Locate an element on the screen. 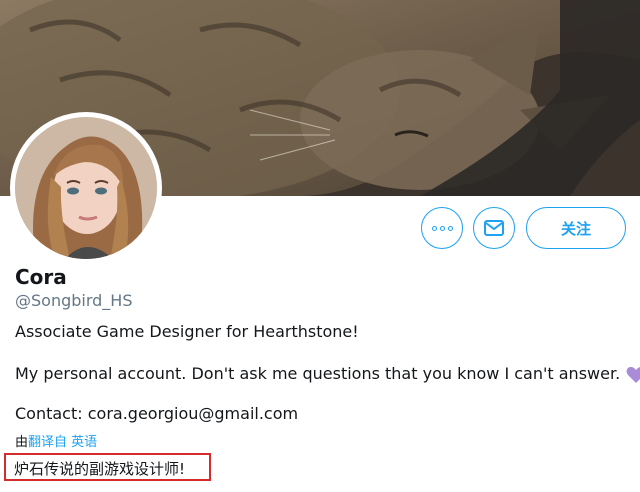 Image resolution: width=640 pixels, height=492 pixels. more-dots-icon is located at coordinates (442, 228).